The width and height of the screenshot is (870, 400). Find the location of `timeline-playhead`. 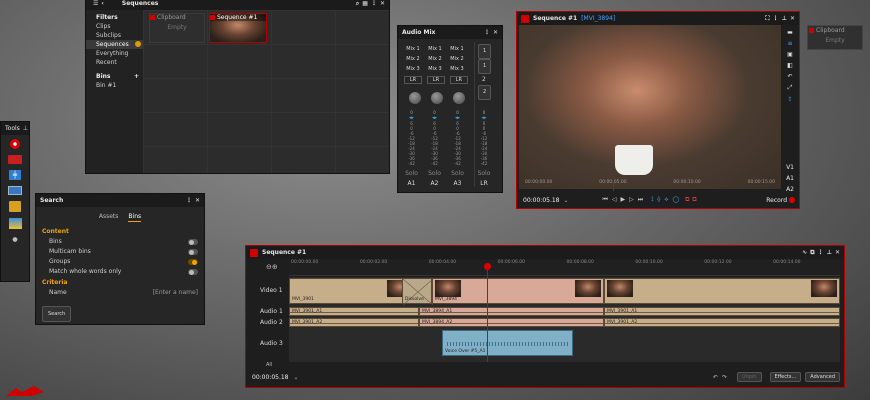

timeline-playhead is located at coordinates (488, 312).